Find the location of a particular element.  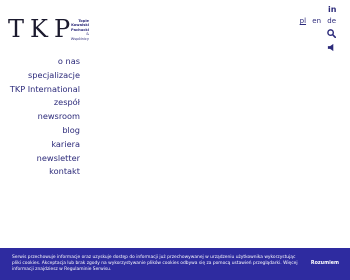

menu-item-blog: blog is located at coordinates (45, 131).